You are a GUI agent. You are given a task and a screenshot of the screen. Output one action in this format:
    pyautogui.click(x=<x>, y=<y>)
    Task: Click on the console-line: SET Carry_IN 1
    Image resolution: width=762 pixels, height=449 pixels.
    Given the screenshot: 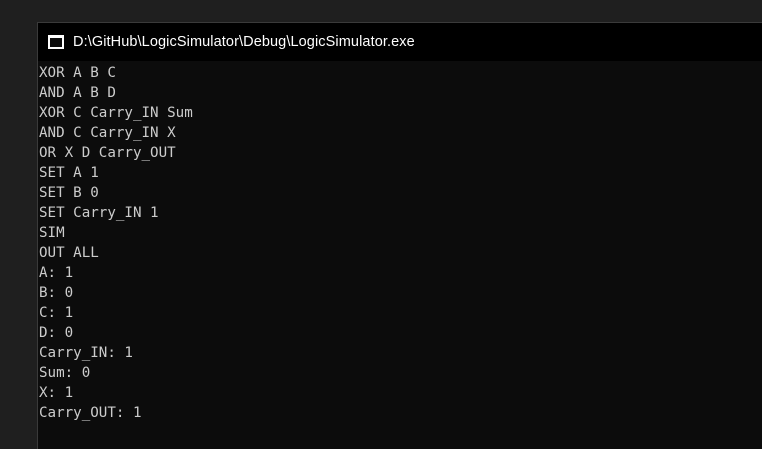 What is the action you would take?
    pyautogui.click(x=99, y=213)
    